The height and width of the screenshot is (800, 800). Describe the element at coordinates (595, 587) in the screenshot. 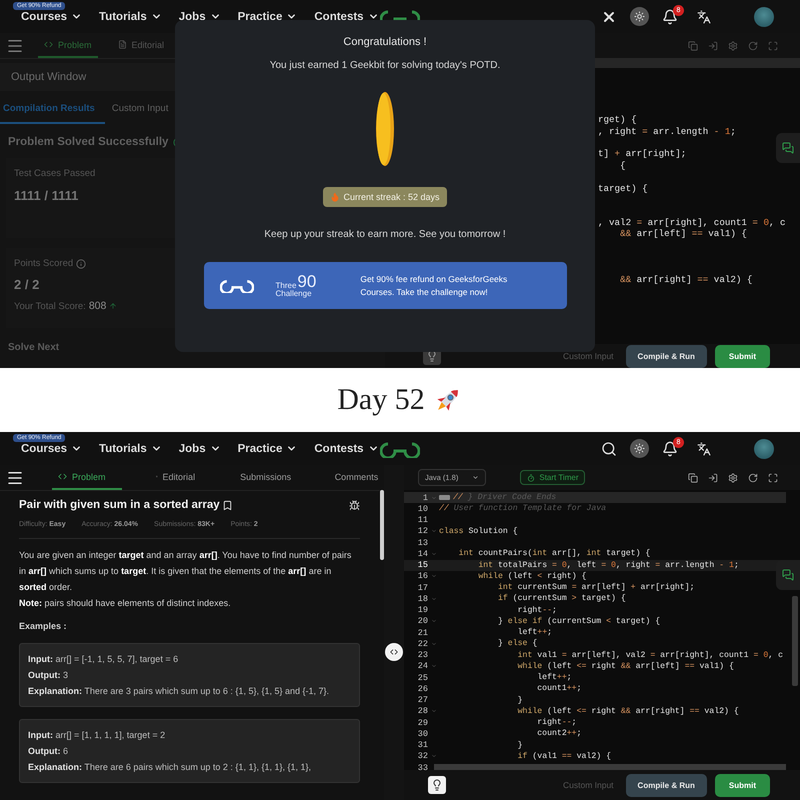

I see `code-line: int currentSum = arr[left] + arr[right];` at that location.